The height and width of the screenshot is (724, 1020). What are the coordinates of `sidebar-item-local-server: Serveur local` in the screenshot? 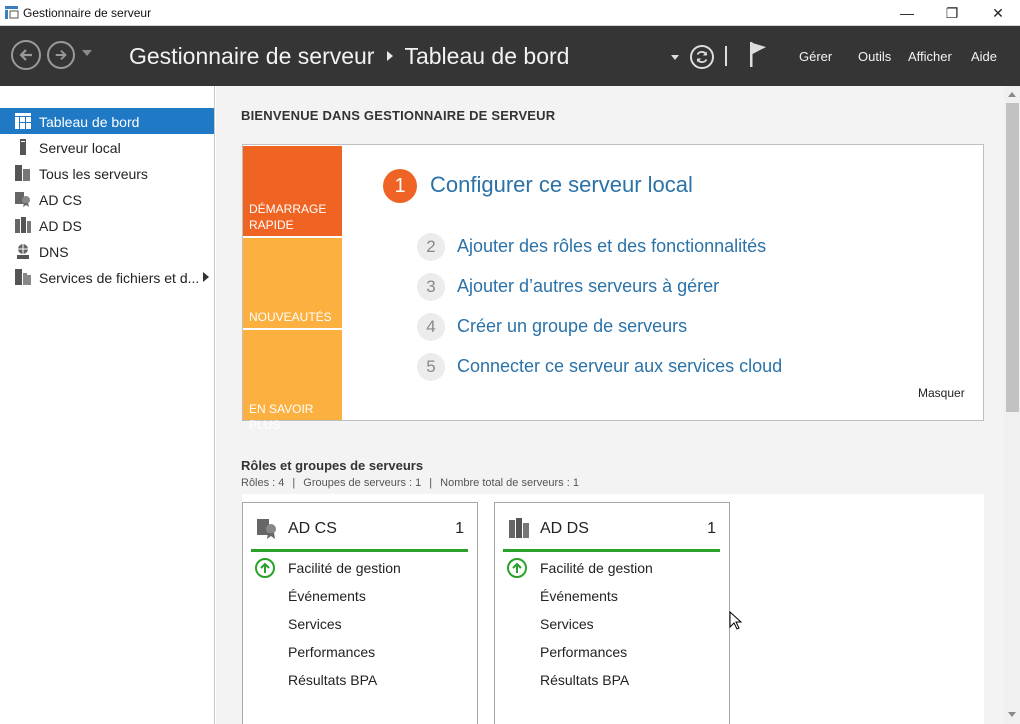 It's located at (107, 147).